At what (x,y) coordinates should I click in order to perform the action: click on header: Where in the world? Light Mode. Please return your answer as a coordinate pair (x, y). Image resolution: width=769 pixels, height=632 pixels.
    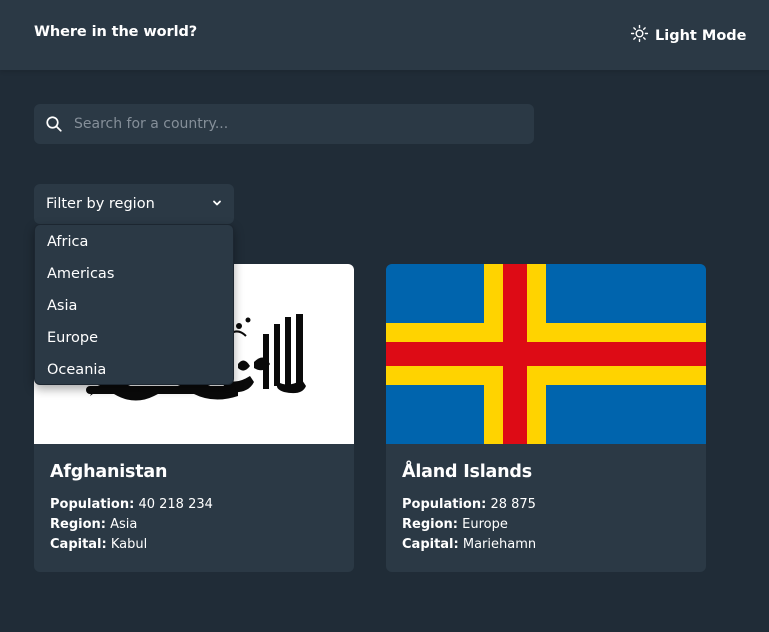
    Looking at the image, I should click on (384, 35).